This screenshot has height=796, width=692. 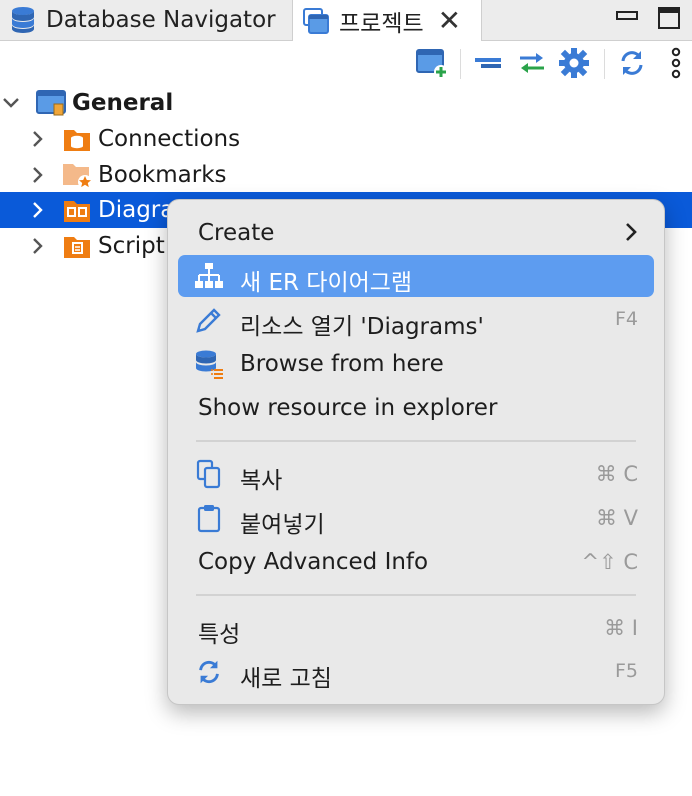 What do you see at coordinates (416, 474) in the screenshot?
I see `menu-item-copy: 복사 ⌘ C` at bounding box center [416, 474].